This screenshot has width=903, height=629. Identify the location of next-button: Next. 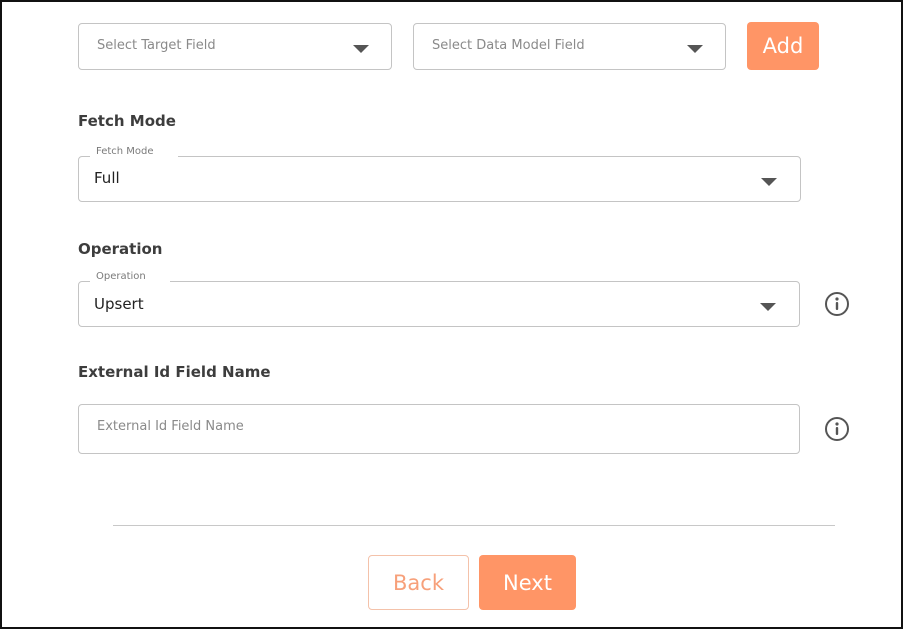
(527, 582).